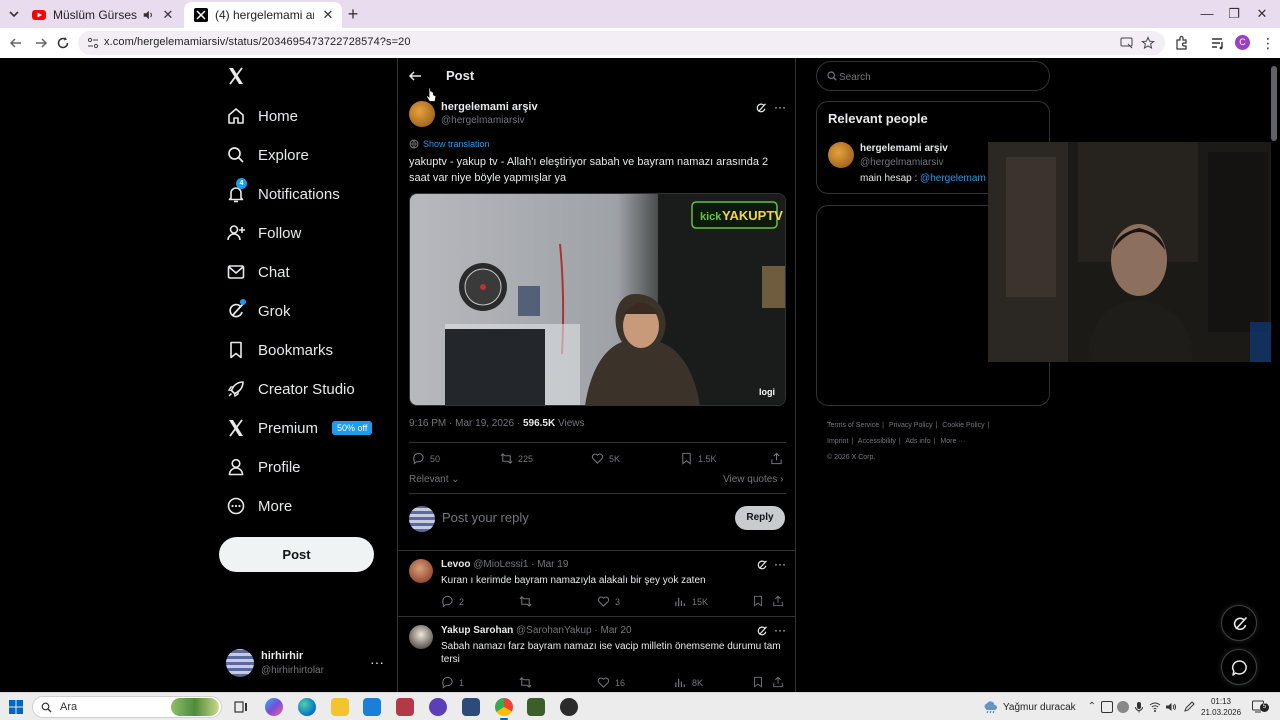 This screenshot has height=720, width=1280. I want to click on close-window-icon: ✕, so click(1262, 14).